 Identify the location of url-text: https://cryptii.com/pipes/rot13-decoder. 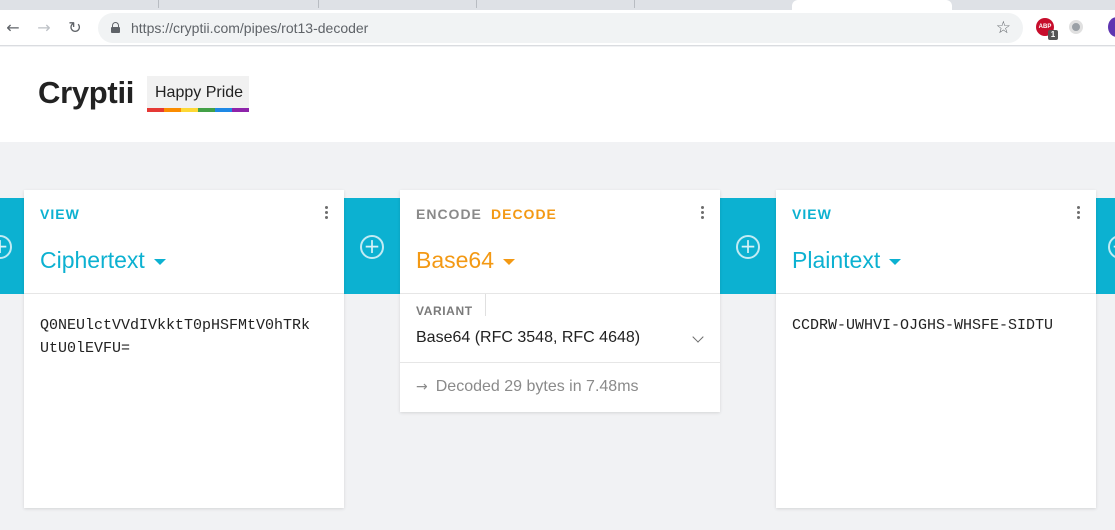
(249, 28).